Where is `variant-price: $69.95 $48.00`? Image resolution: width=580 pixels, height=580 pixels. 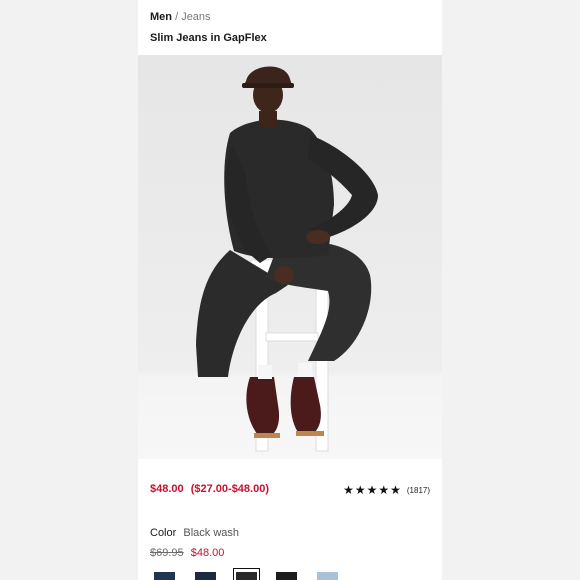
variant-price: $69.95 $48.00 is located at coordinates (187, 553).